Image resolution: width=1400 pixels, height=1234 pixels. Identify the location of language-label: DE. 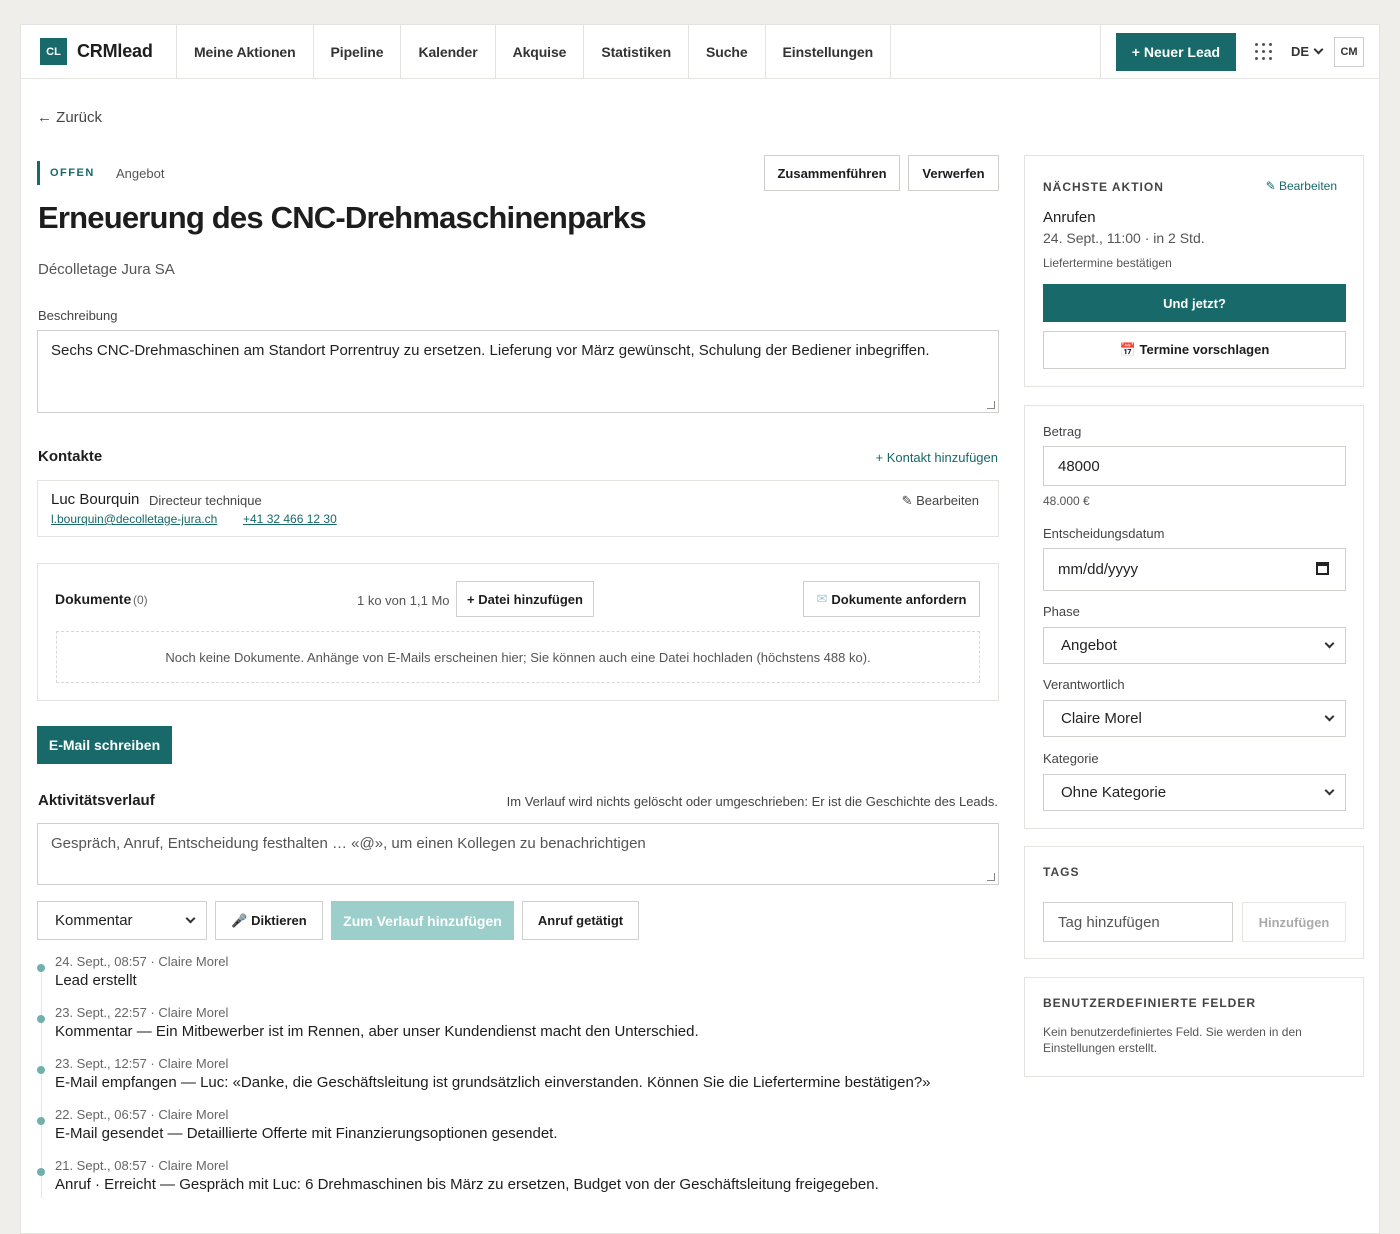
(1299, 51).